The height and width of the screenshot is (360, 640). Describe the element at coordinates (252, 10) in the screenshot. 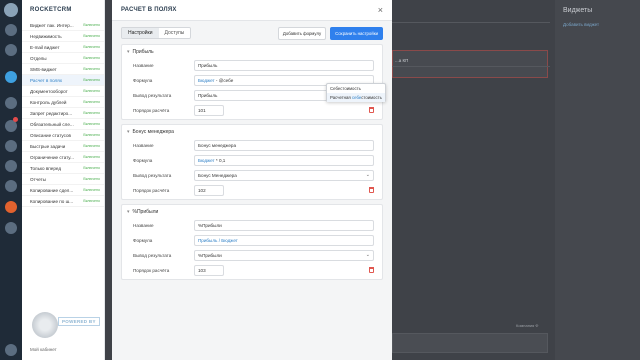

I see `modal-header: РАСЧЕТ В ПОЛЯХ ×` at that location.